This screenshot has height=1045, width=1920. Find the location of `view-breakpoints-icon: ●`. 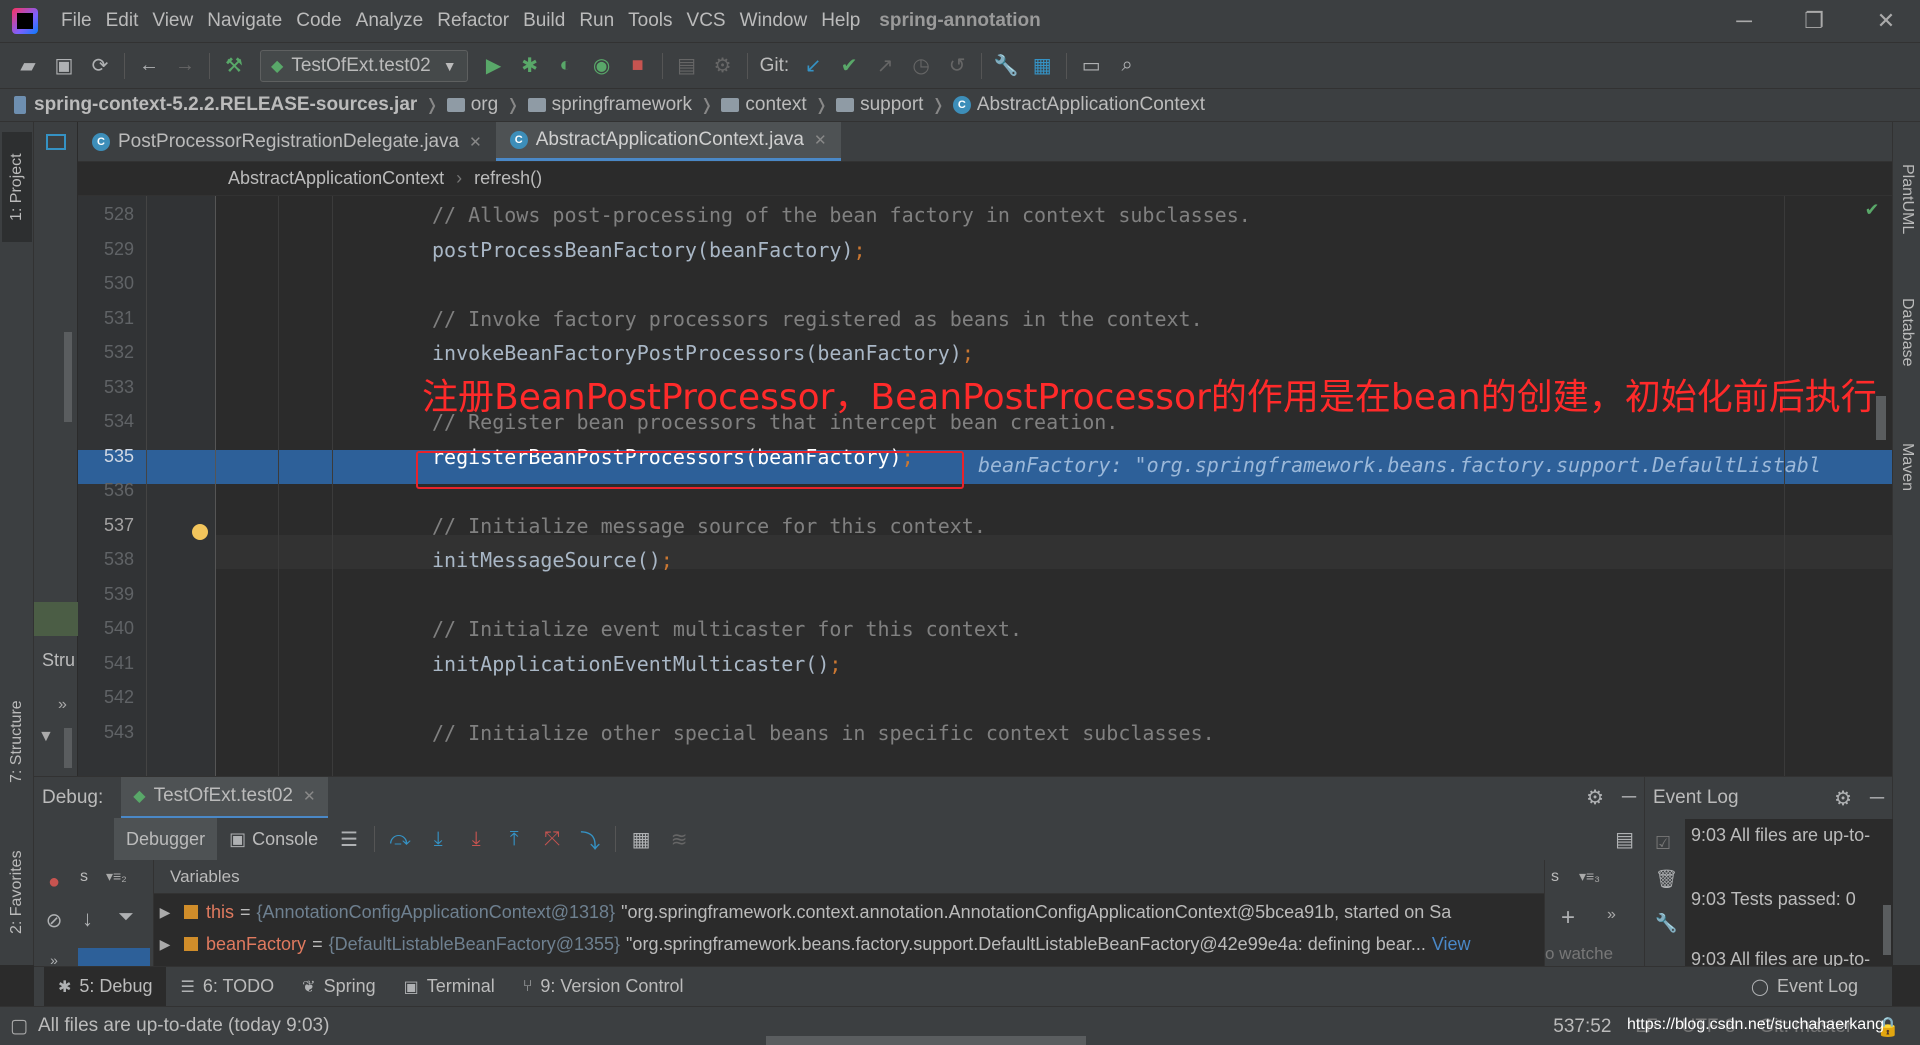

view-breakpoints-icon: ● is located at coordinates (54, 882).